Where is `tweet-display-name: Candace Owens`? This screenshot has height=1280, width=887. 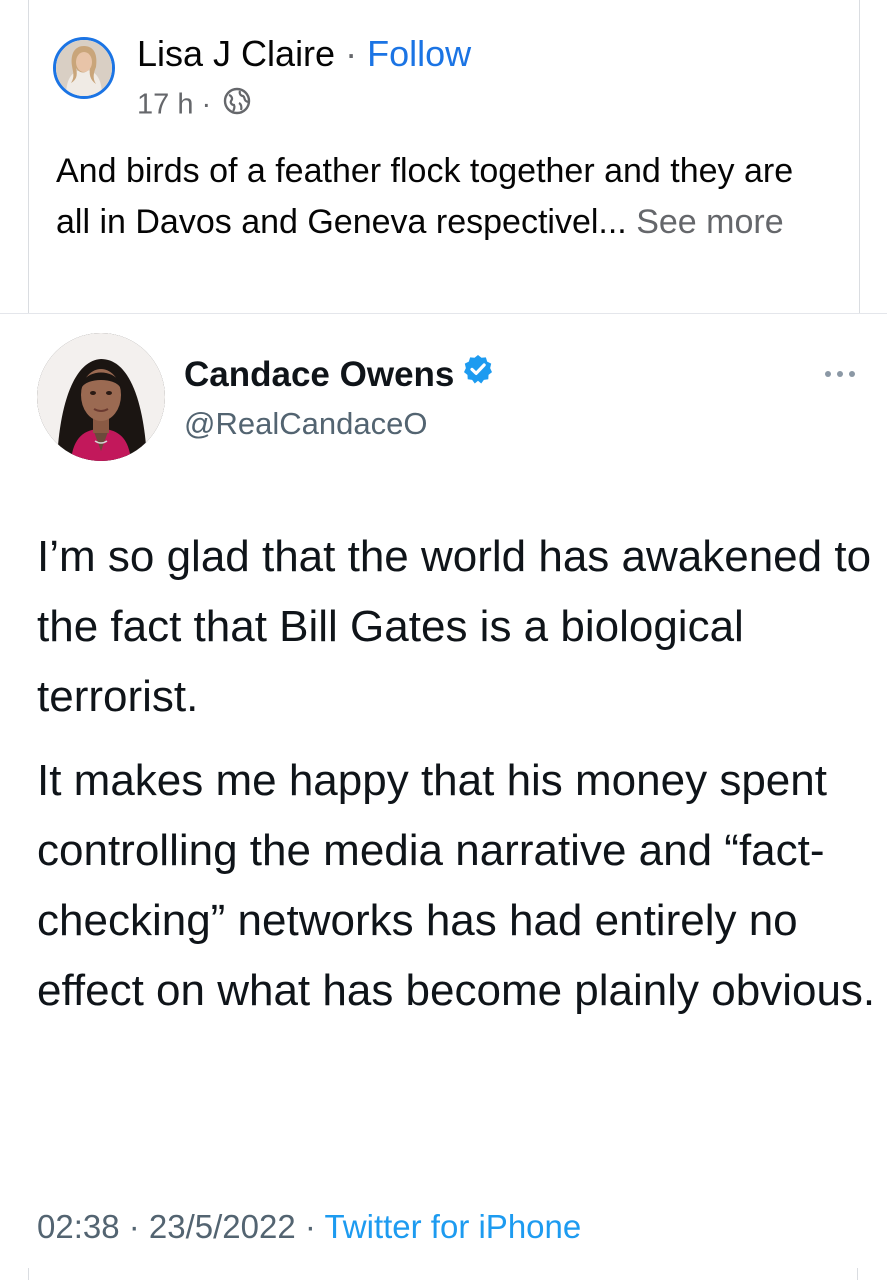 tweet-display-name: Candace Owens is located at coordinates (319, 374).